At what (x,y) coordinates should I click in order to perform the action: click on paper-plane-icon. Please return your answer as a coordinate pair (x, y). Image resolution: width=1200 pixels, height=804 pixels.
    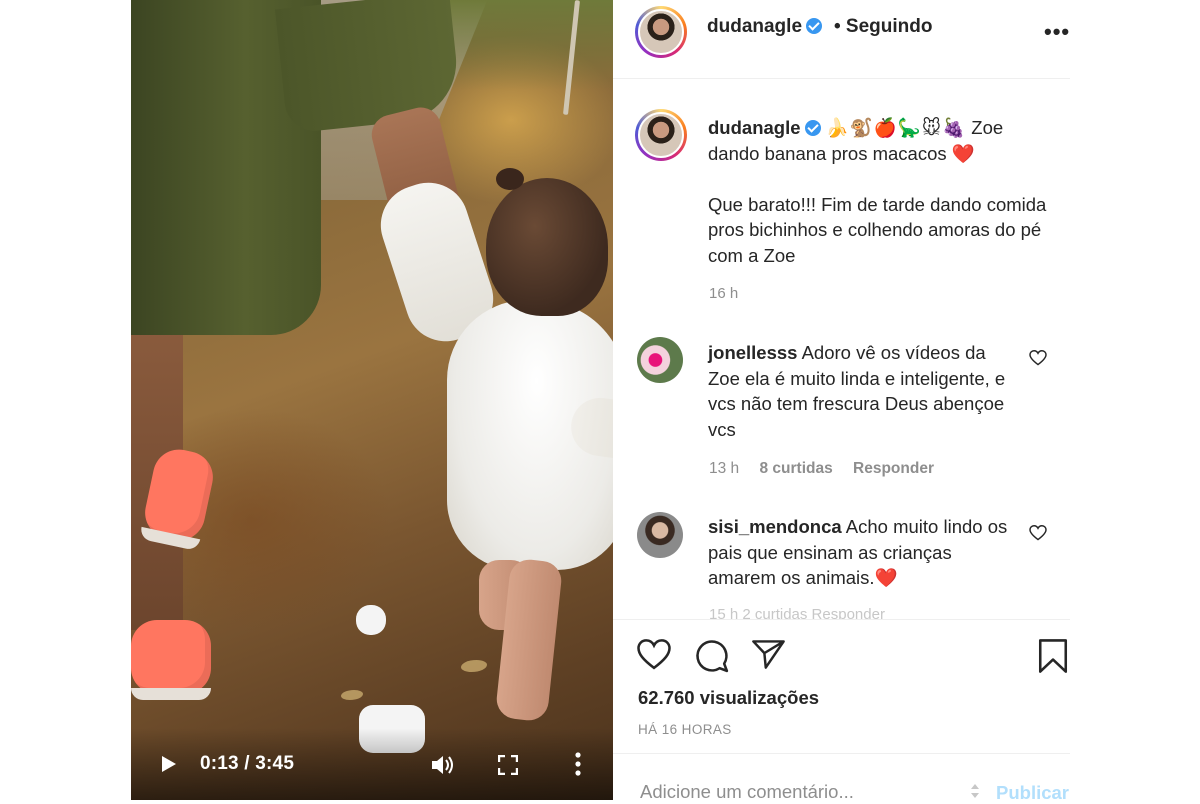
    Looking at the image, I should click on (768, 654).